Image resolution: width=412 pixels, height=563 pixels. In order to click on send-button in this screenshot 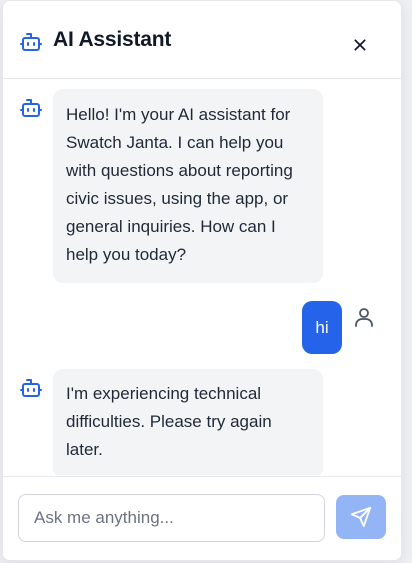, I will do `click(361, 517)`.